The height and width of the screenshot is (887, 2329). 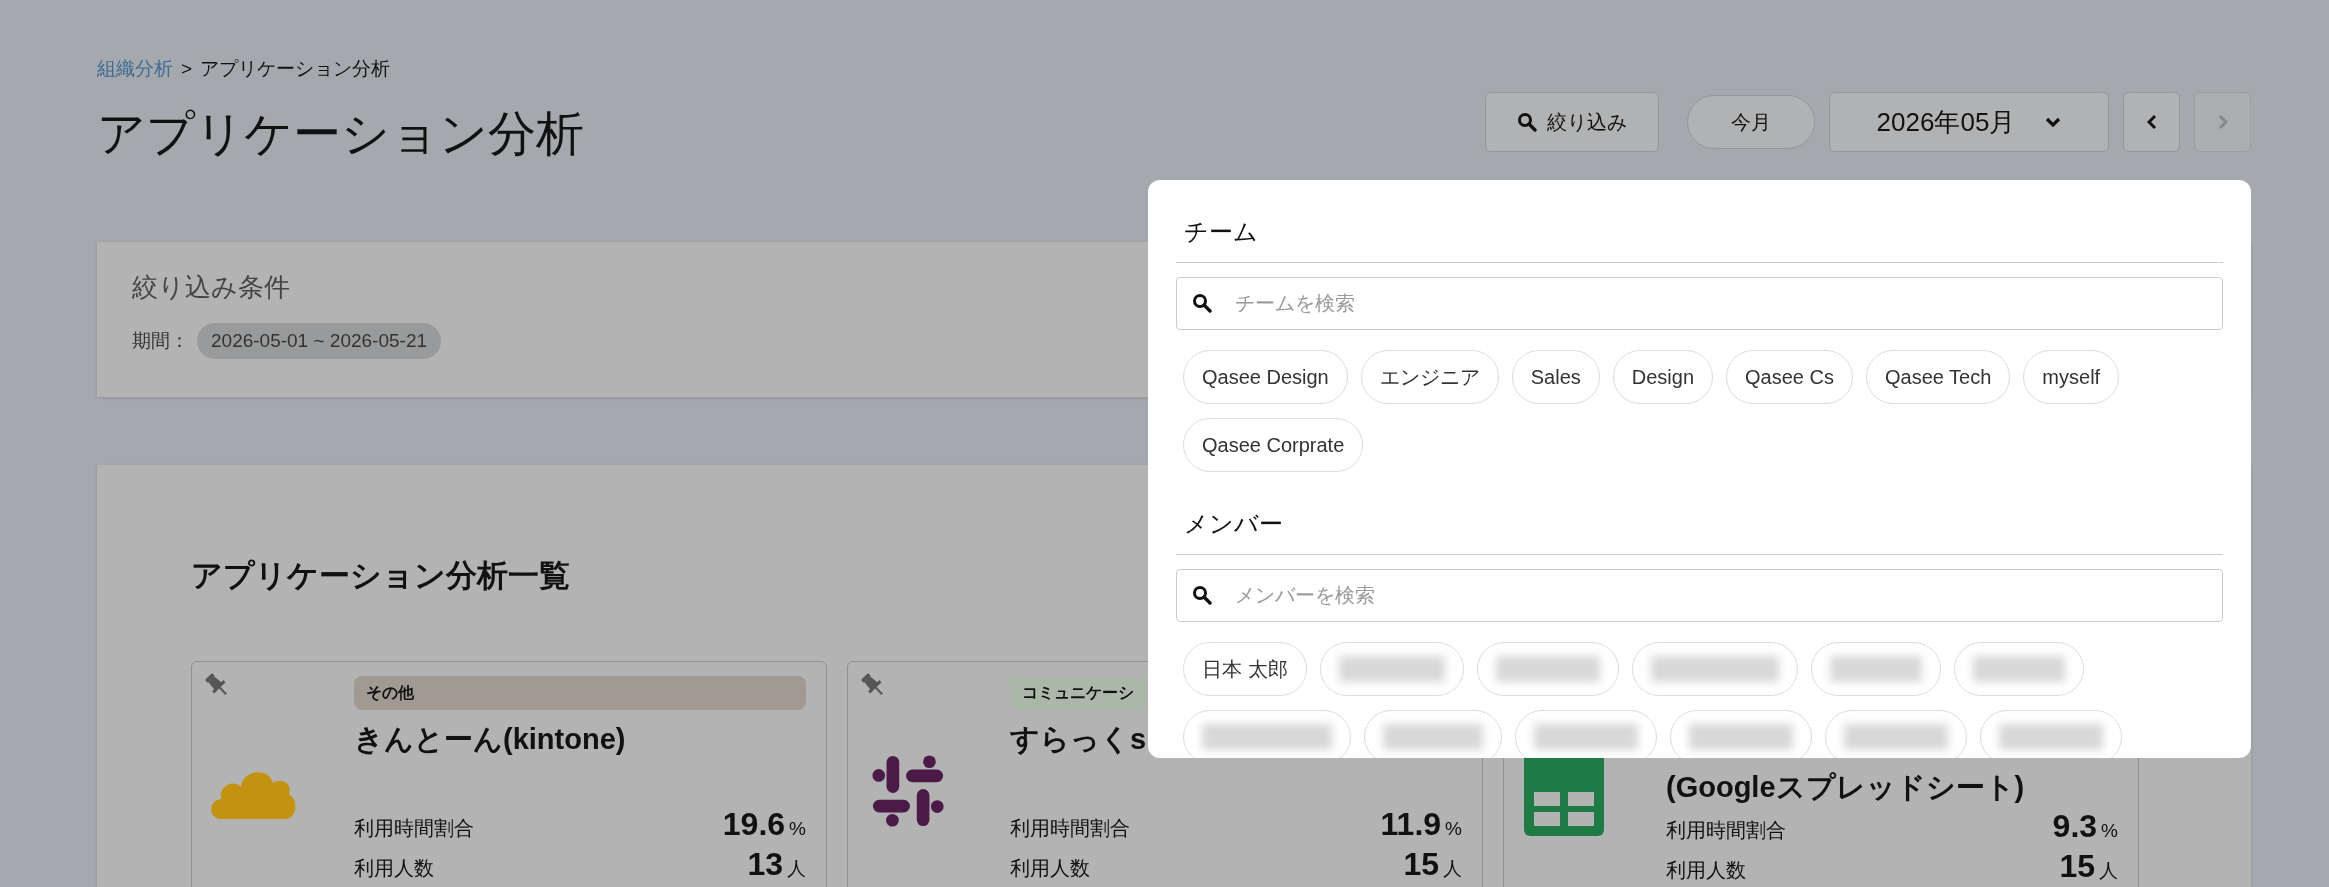 What do you see at coordinates (754, 824) in the screenshot?
I see `stat-value: 19.6` at bounding box center [754, 824].